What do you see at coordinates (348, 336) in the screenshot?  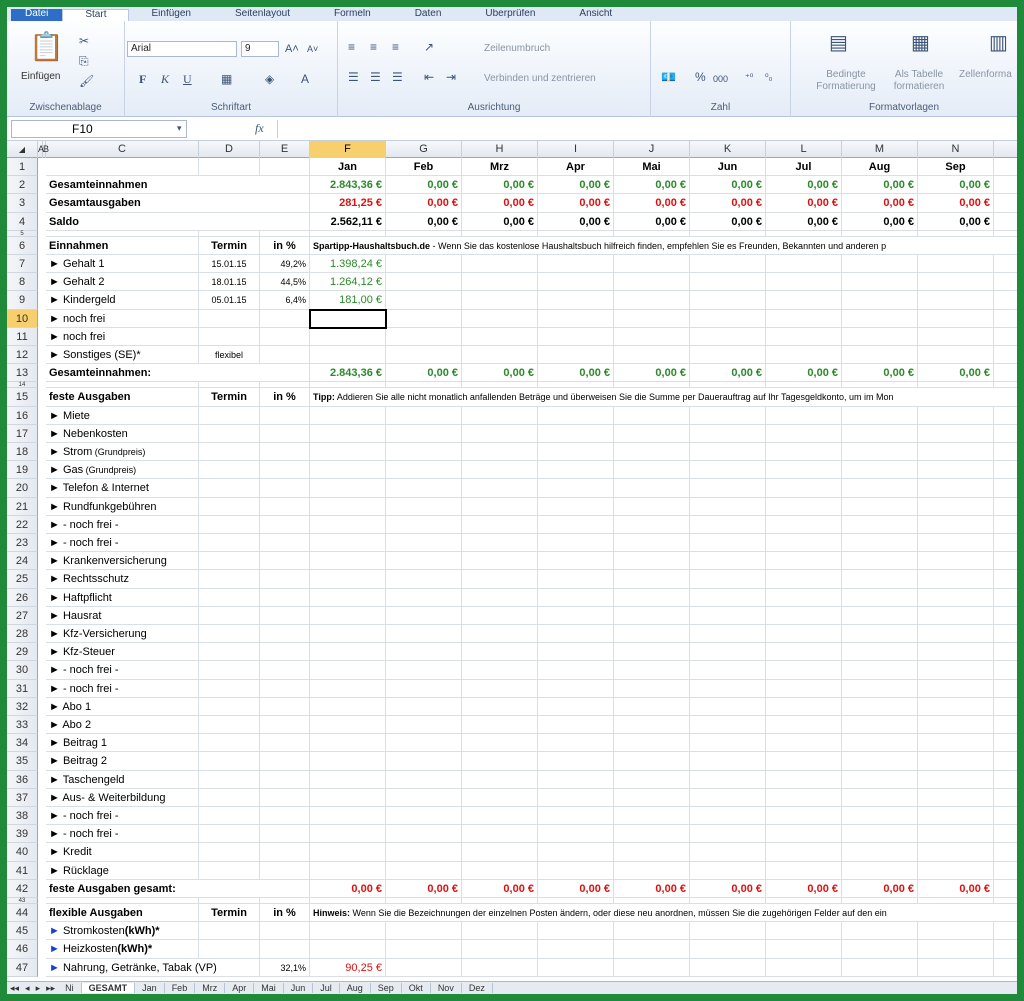 I see `cell-f11` at bounding box center [348, 336].